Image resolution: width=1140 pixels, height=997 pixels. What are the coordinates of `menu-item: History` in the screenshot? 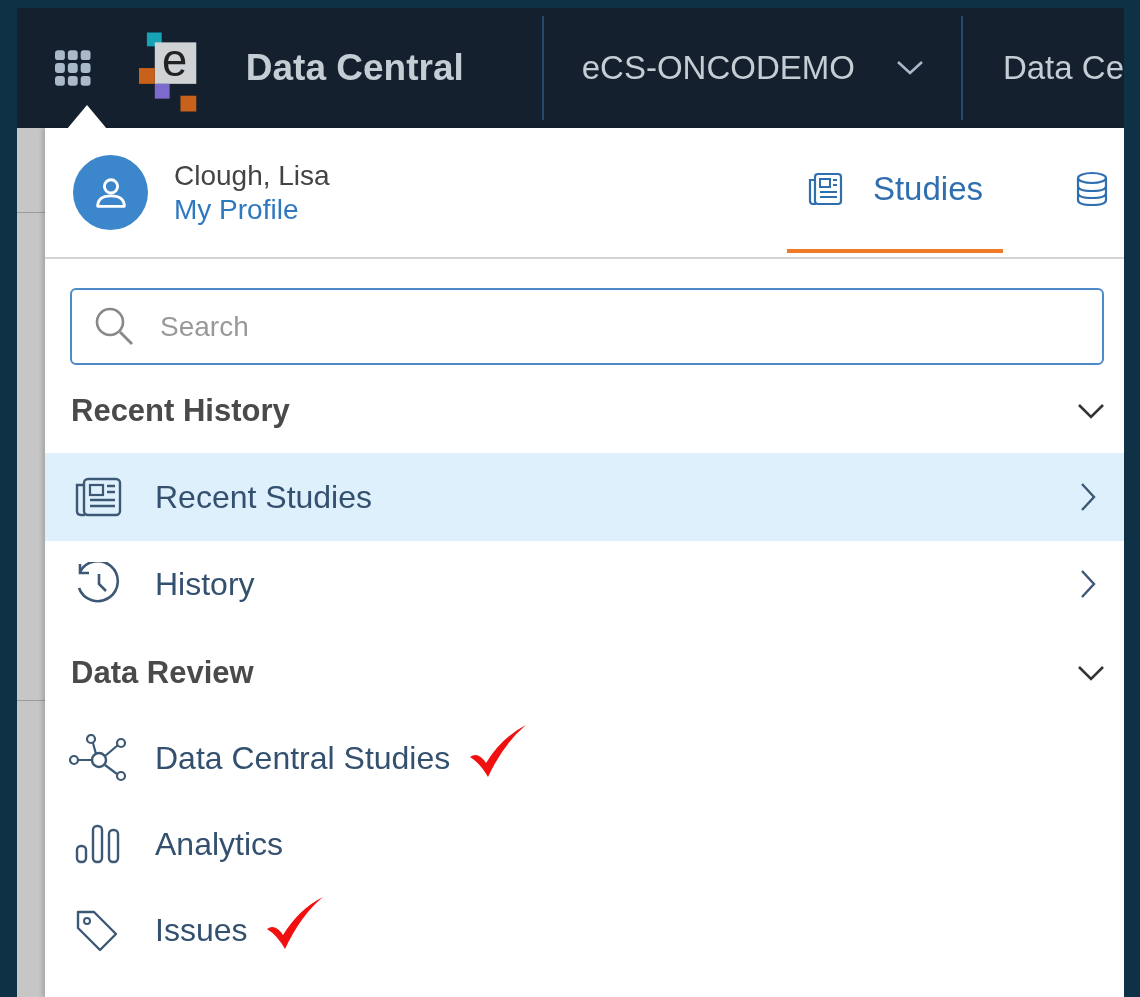 It's located at (584, 584).